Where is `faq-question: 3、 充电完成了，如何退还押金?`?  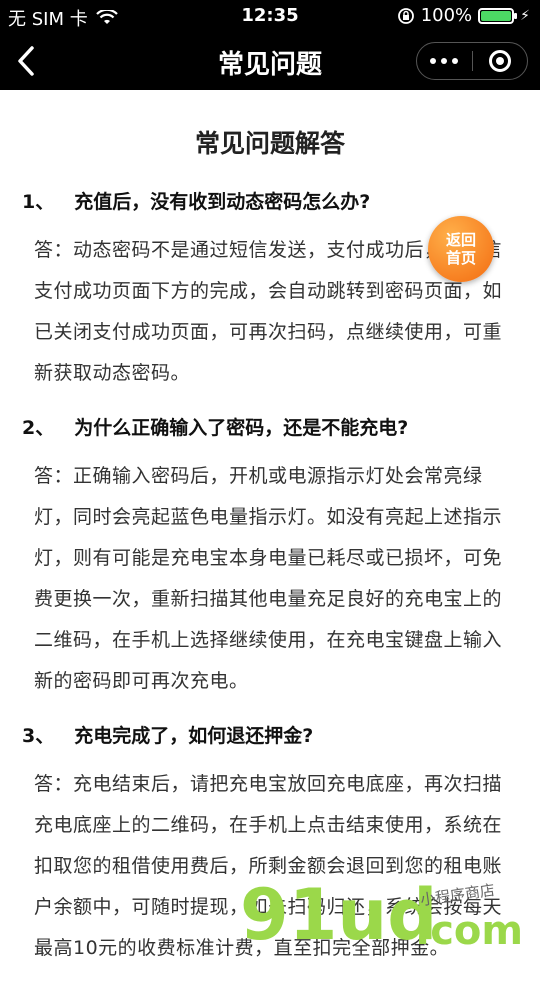 faq-question: 3、 充电完成了，如何退还押金? is located at coordinates (270, 736).